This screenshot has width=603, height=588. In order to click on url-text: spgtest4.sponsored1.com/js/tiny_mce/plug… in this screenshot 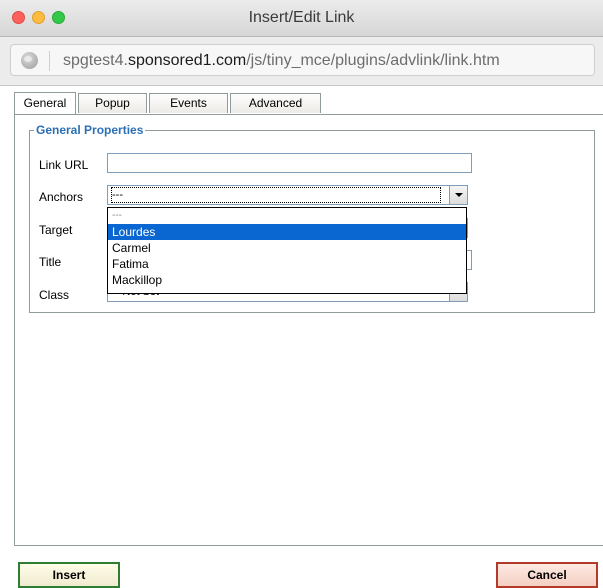, I will do `click(281, 61)`.